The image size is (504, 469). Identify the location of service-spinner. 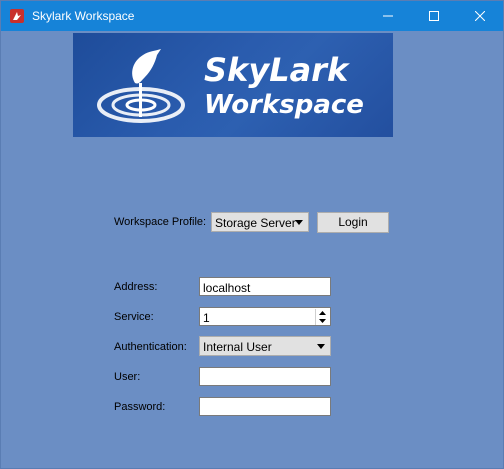
(322, 317).